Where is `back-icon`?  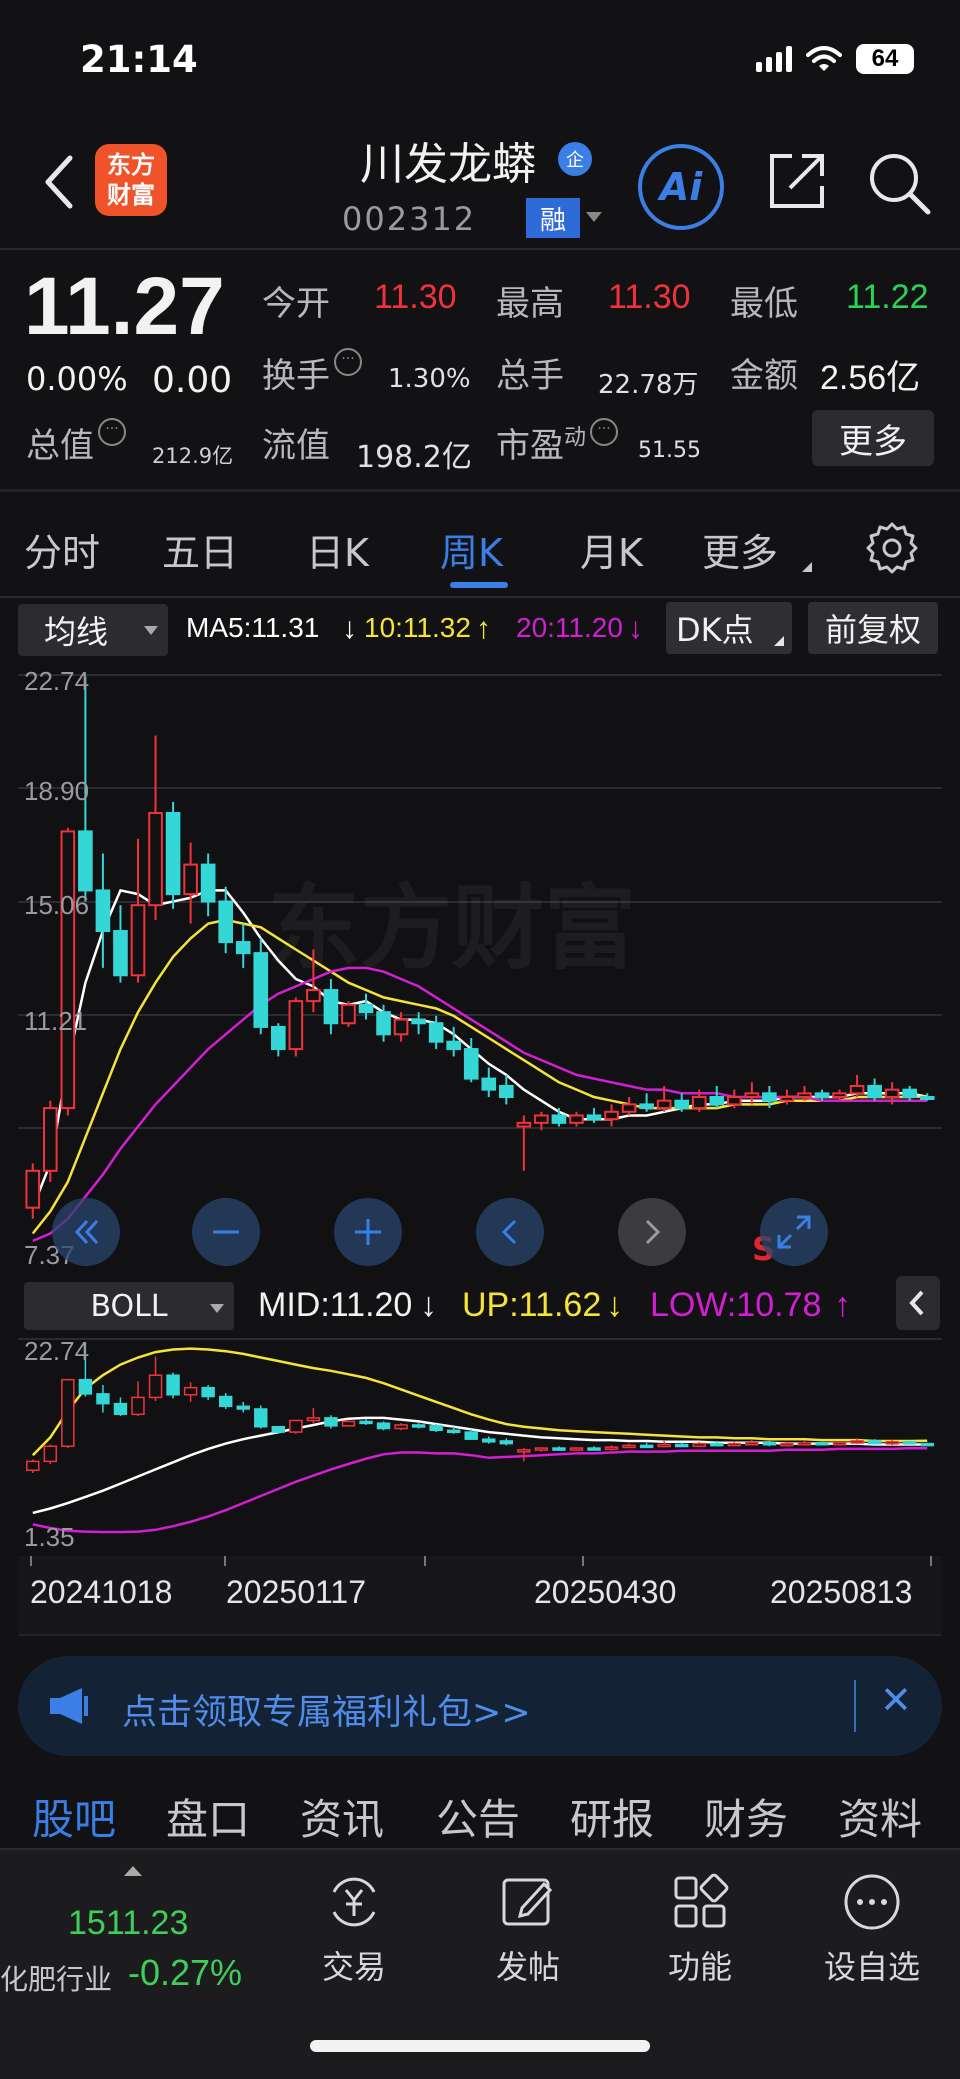 back-icon is located at coordinates (58, 182).